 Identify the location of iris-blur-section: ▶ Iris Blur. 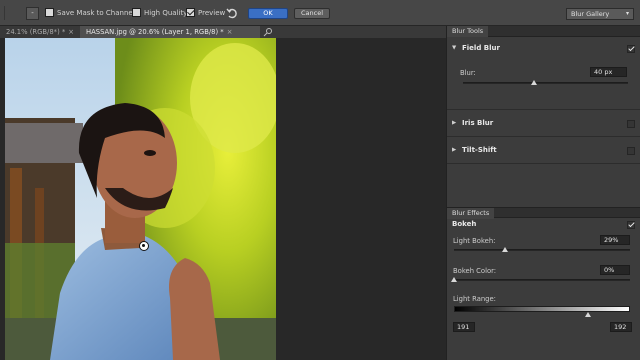
(543, 123).